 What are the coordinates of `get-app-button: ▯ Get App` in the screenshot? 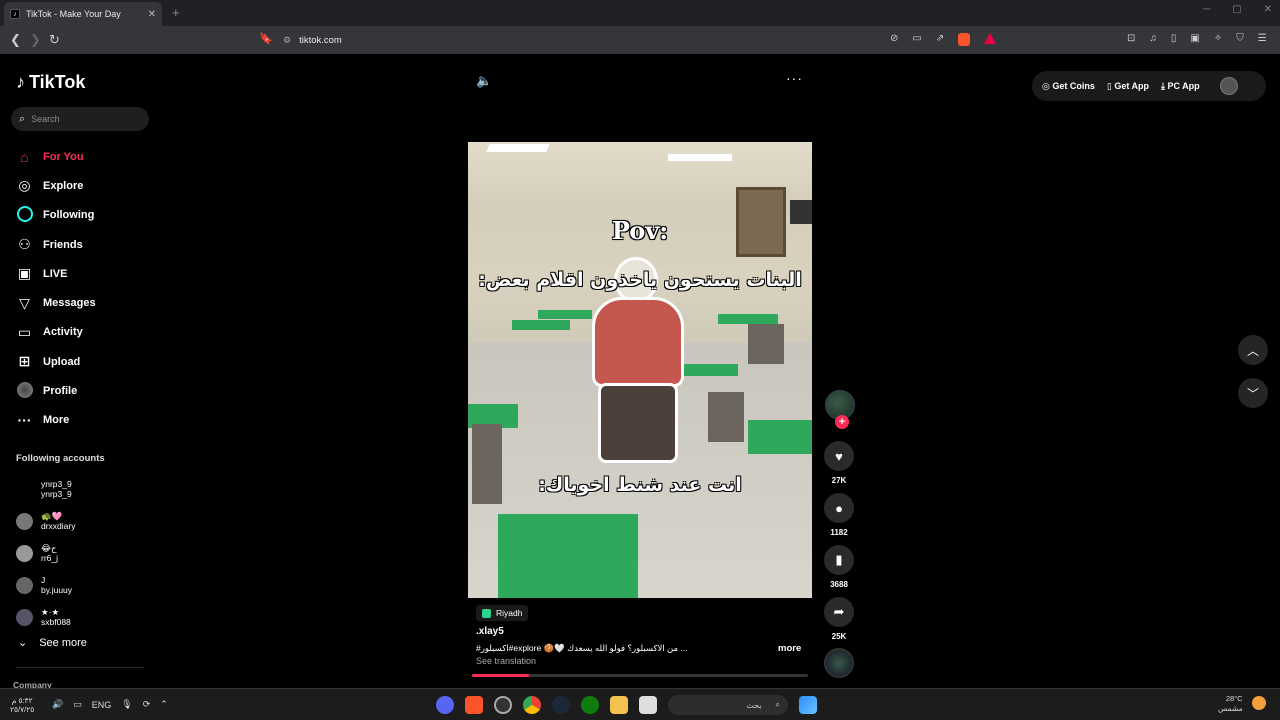 It's located at (1128, 86).